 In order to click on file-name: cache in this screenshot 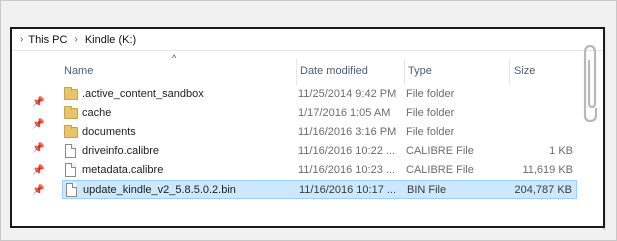, I will do `click(97, 113)`.